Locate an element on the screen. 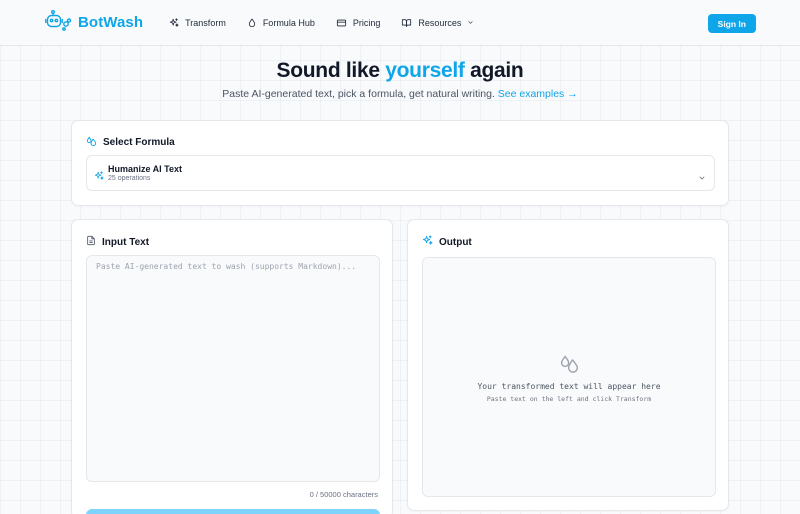 The width and height of the screenshot is (800, 514). nav-item-pricing: Pricing is located at coordinates (358, 22).